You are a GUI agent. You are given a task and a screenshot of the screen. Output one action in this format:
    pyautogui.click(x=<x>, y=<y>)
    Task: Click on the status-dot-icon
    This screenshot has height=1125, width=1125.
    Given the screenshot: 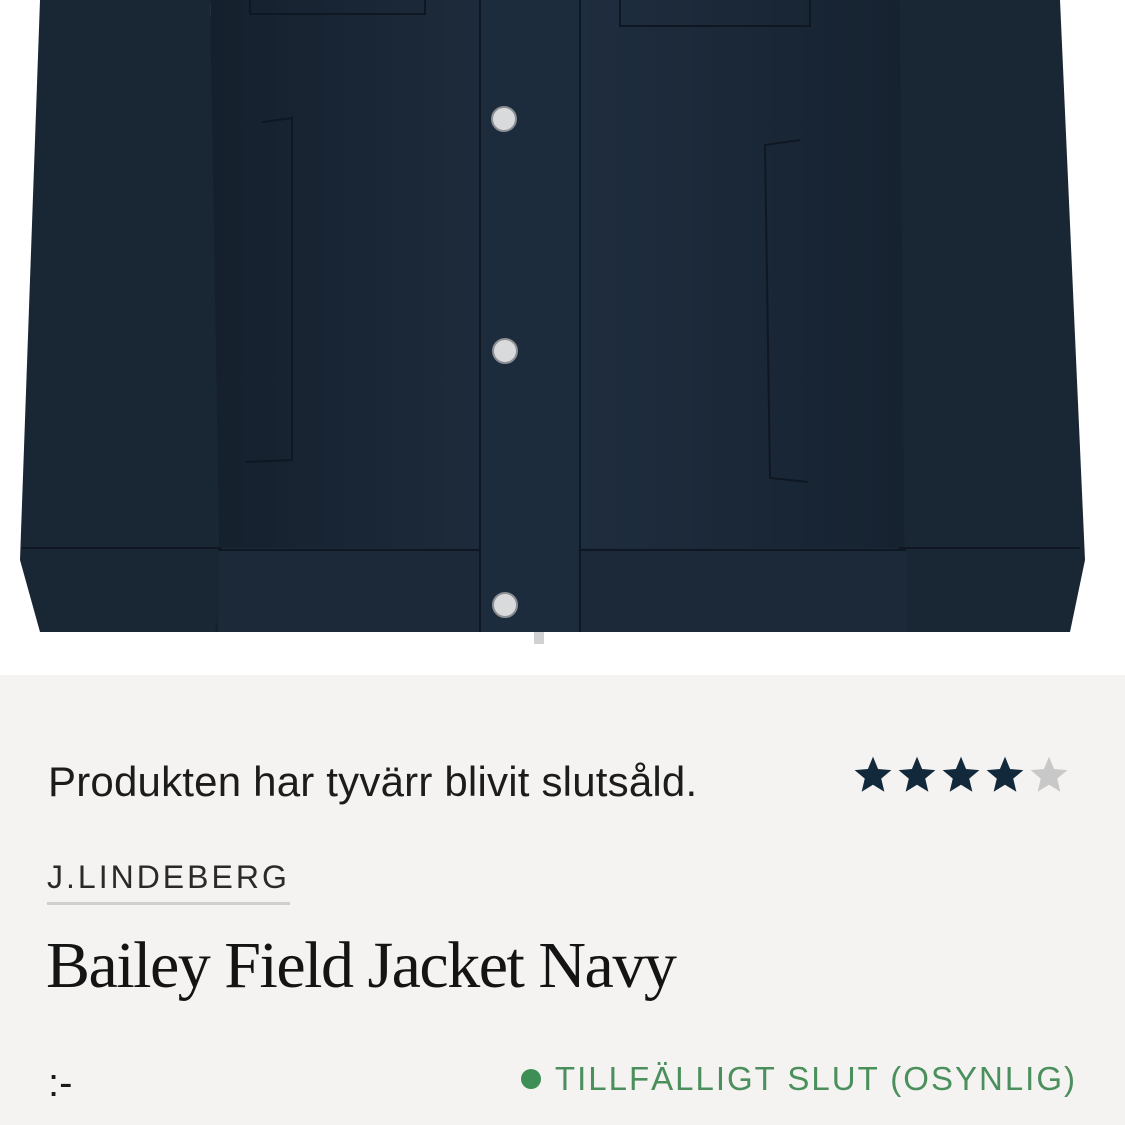 What is the action you would take?
    pyautogui.click(x=530, y=1079)
    